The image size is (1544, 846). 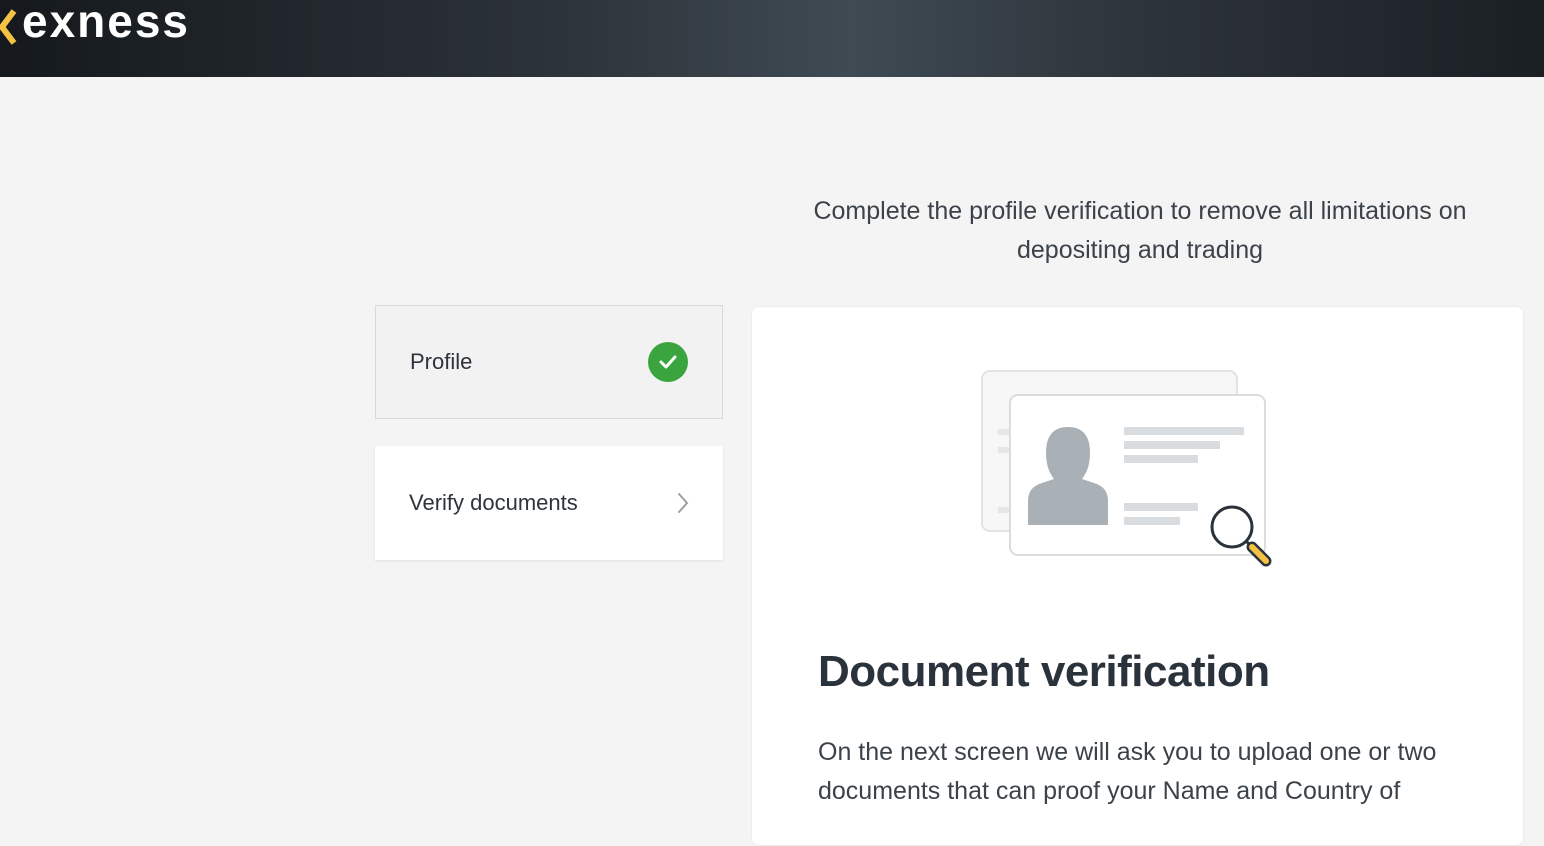 I want to click on step-verify-documents: Verify documents, so click(x=549, y=503).